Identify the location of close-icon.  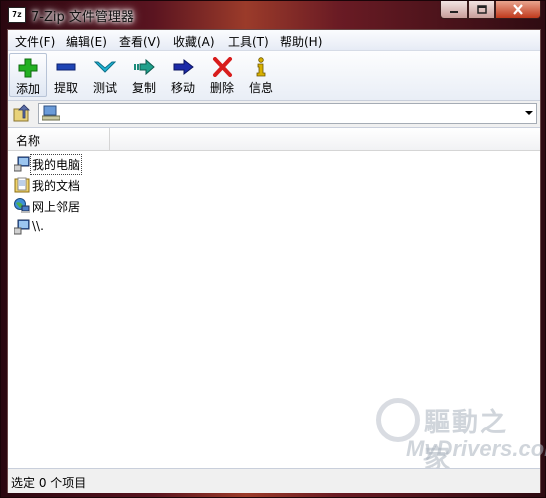
(518, 9).